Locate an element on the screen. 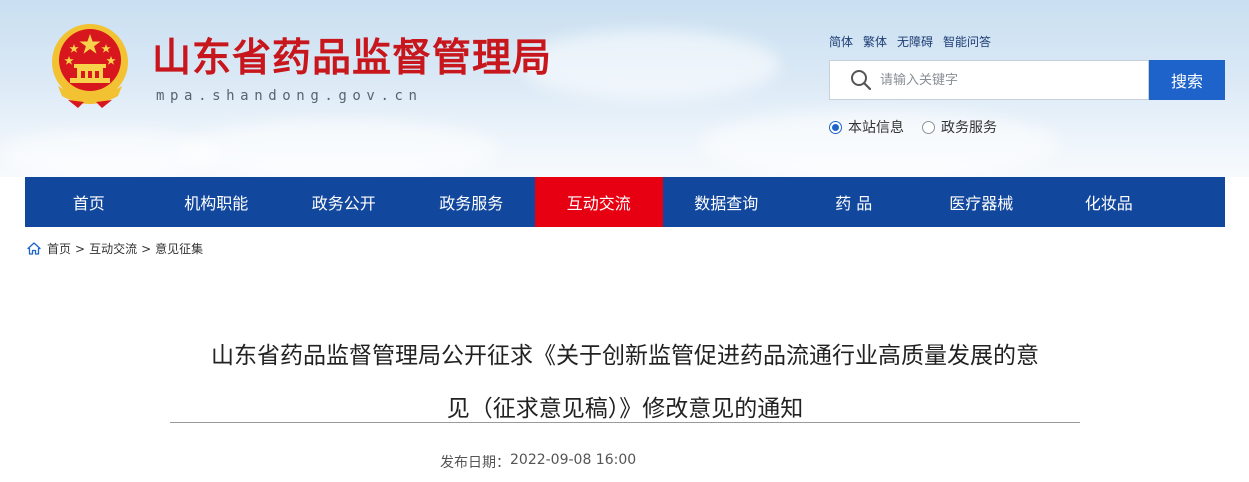 This screenshot has height=482, width=1249. nav-item-gov-service: 政务服务 is located at coordinates (472, 202).